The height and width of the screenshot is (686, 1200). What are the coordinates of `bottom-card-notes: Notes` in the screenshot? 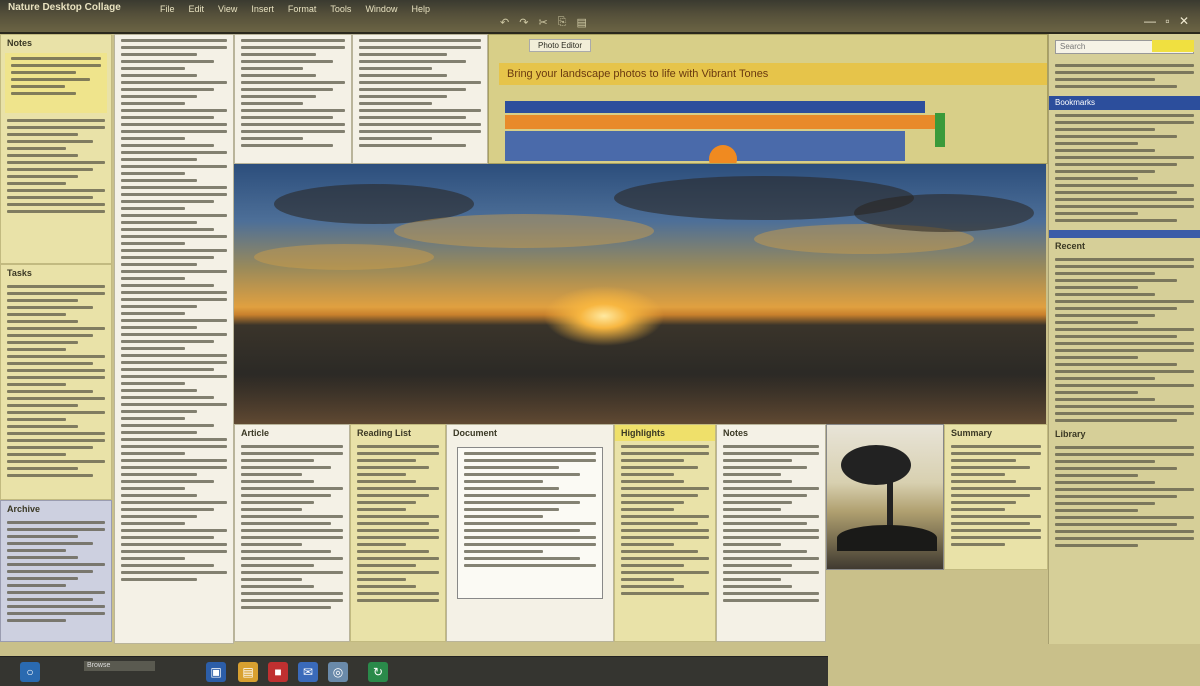 It's located at (771, 533).